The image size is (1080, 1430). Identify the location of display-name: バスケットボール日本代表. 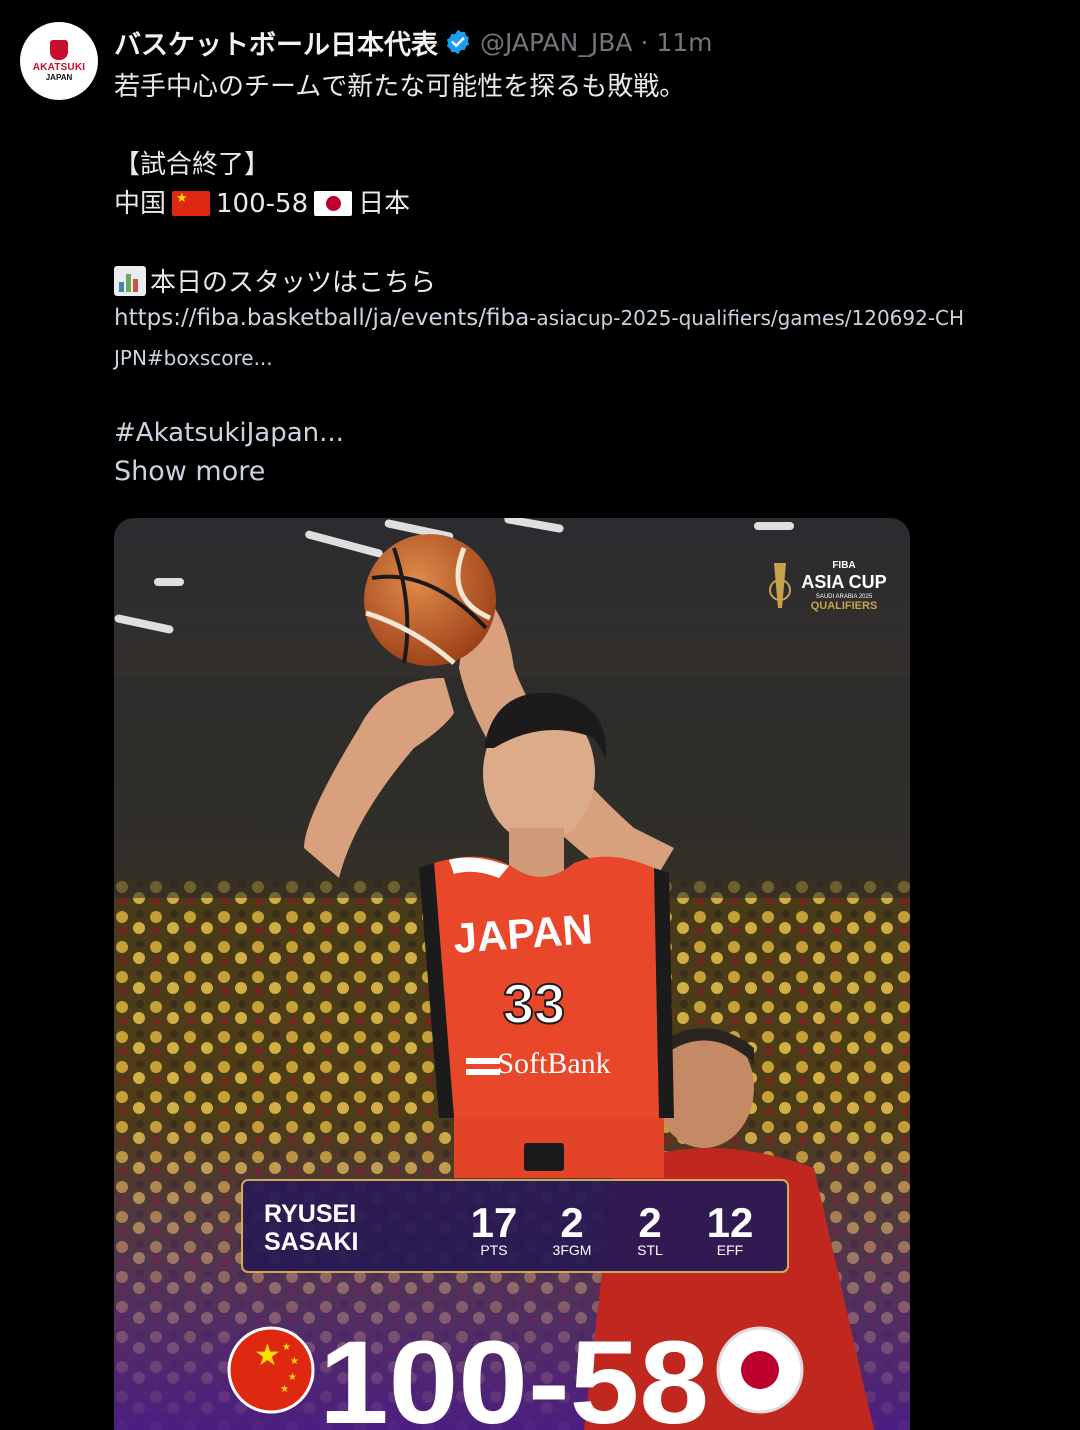
(276, 42).